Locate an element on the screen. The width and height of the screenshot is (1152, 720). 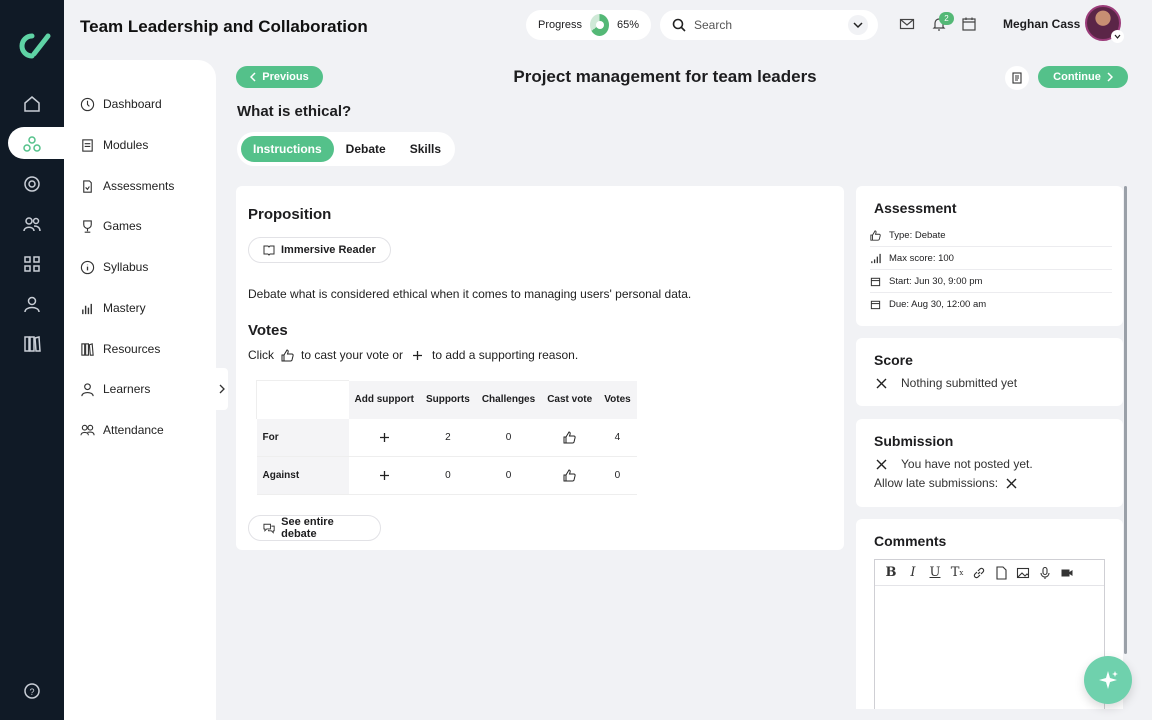
sidebar-item-syllabus: Syllabus is located at coordinates (114, 267).